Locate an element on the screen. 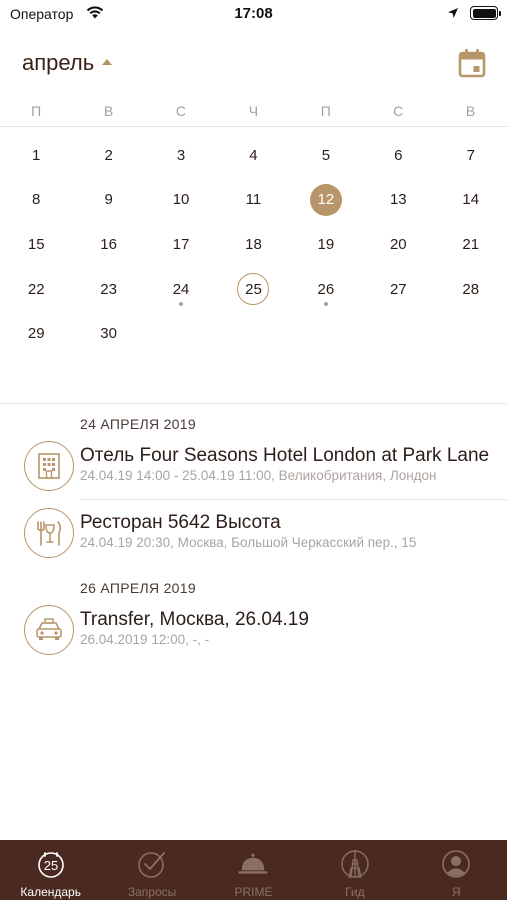 The image size is (507, 900). tab-profile: Я is located at coordinates (456, 870).